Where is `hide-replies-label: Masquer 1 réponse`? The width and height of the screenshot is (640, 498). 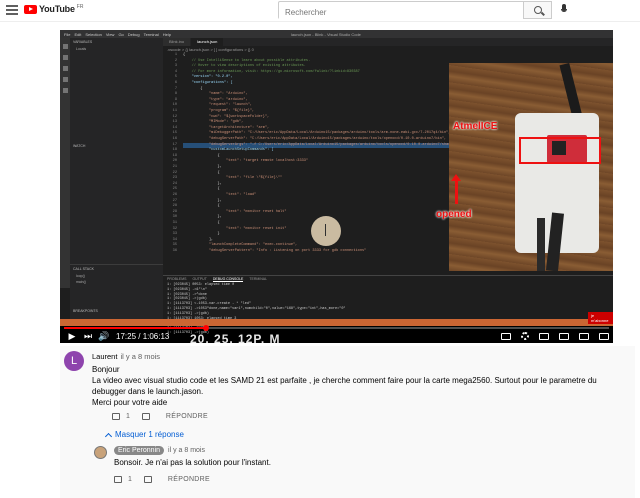 hide-replies-label: Masquer 1 réponse is located at coordinates (149, 434).